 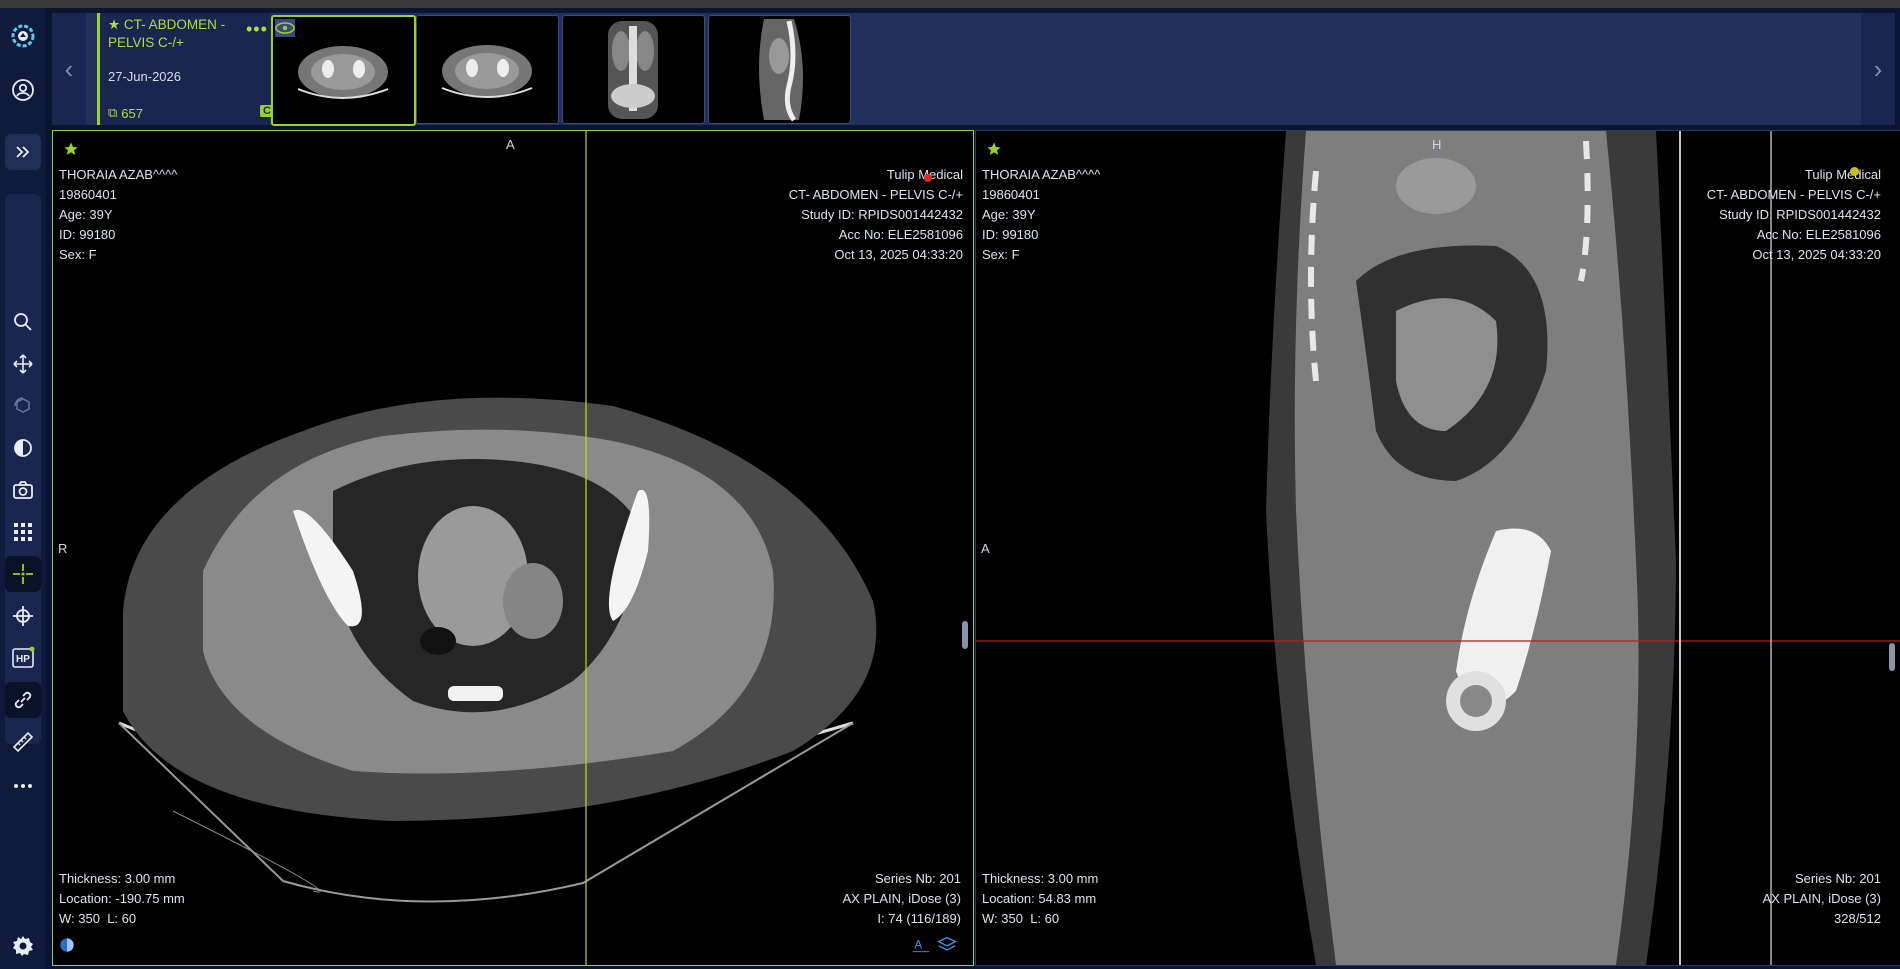 I want to click on pan-icon, so click(x=23, y=364).